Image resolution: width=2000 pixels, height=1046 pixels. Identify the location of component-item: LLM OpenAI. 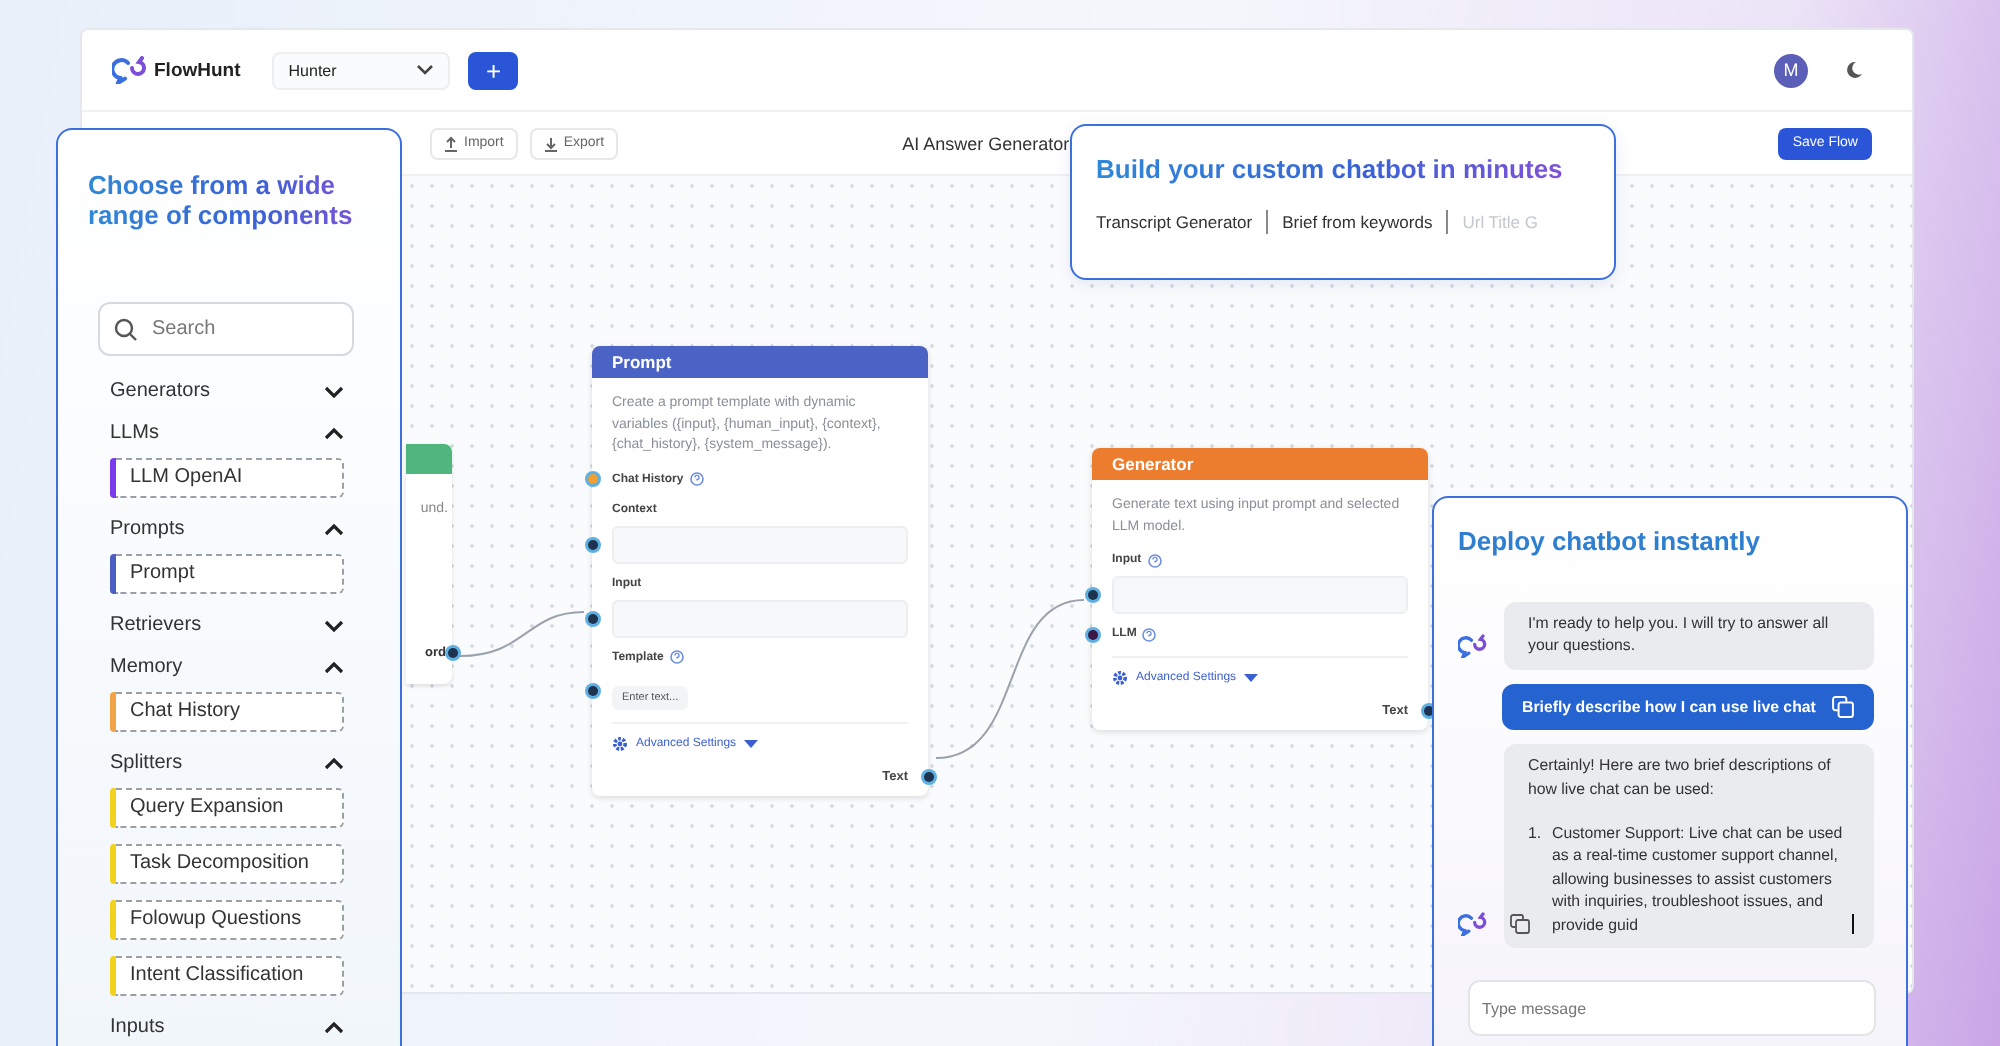
(230, 478).